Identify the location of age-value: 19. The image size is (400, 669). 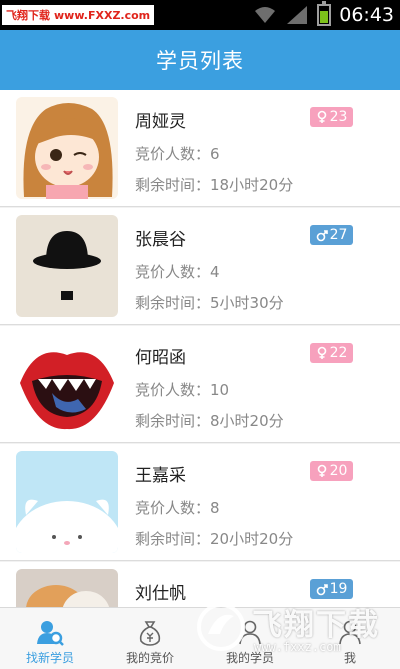
(338, 589).